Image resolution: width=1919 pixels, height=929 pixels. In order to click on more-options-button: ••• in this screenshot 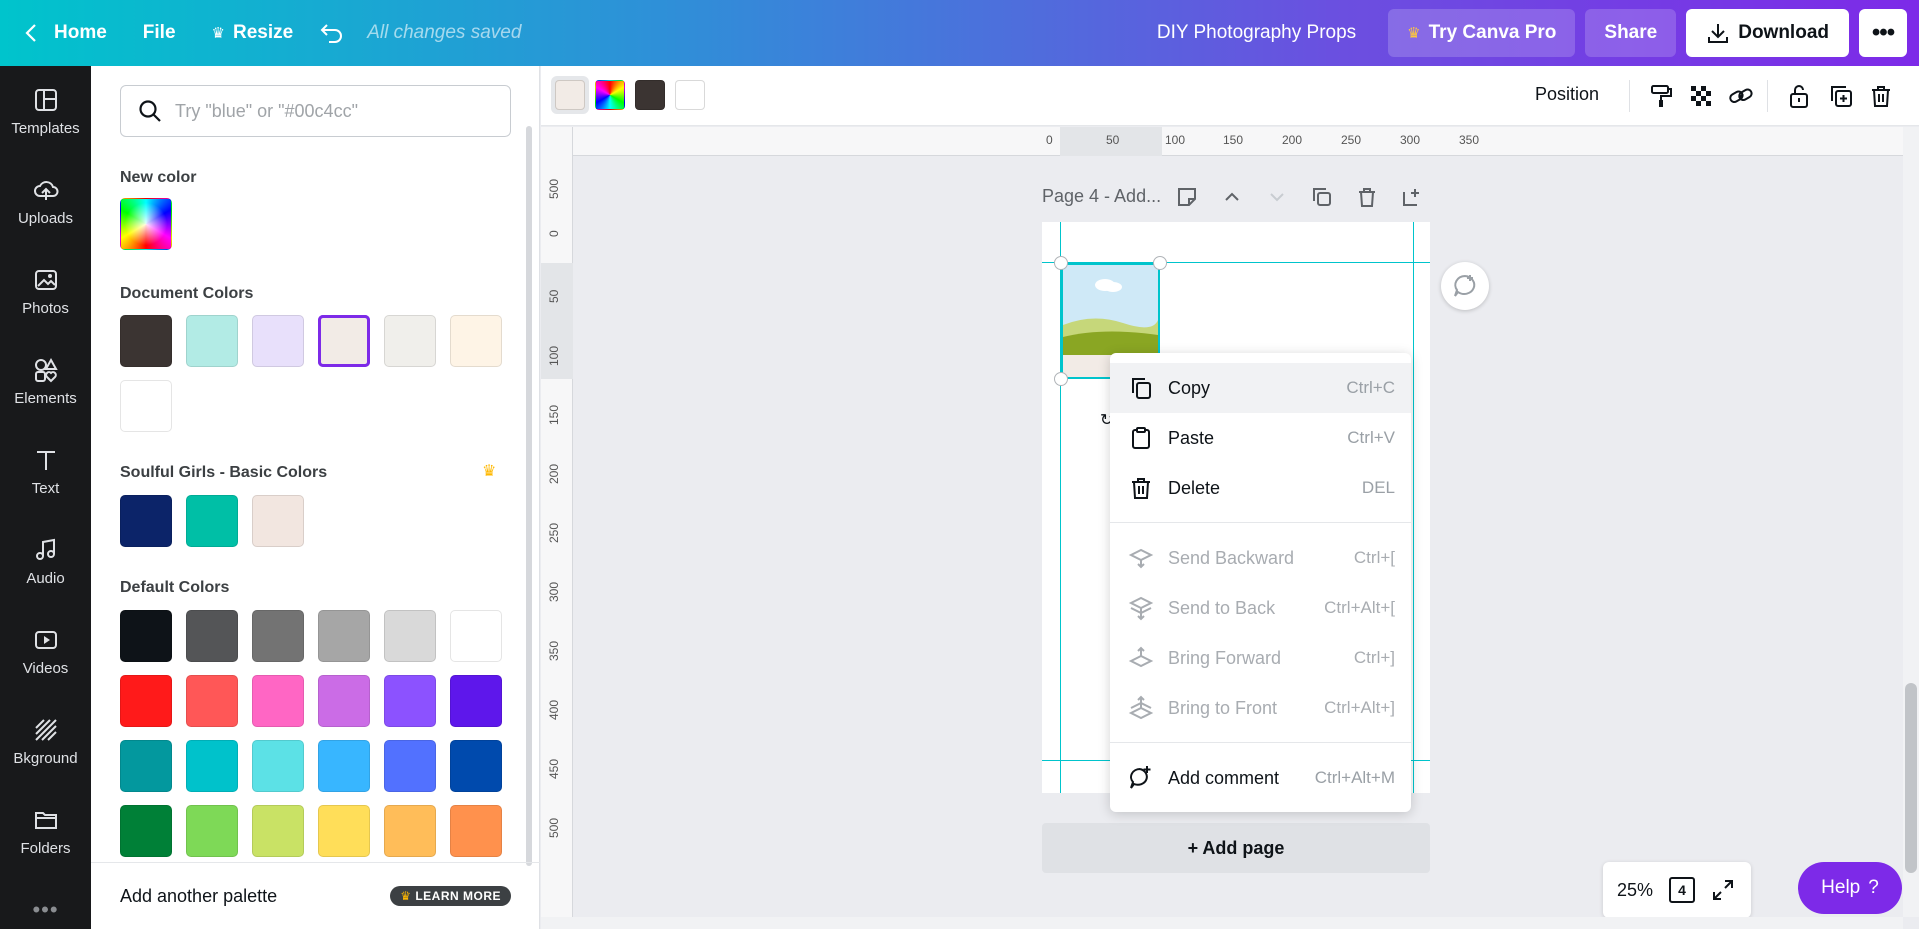, I will do `click(1883, 33)`.